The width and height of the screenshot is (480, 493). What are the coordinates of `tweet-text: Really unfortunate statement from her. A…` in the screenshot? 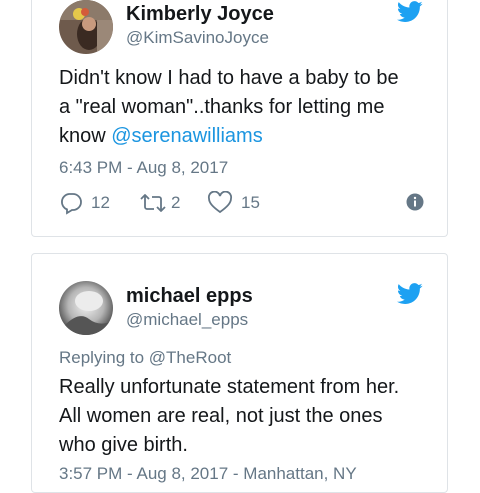 It's located at (249, 416).